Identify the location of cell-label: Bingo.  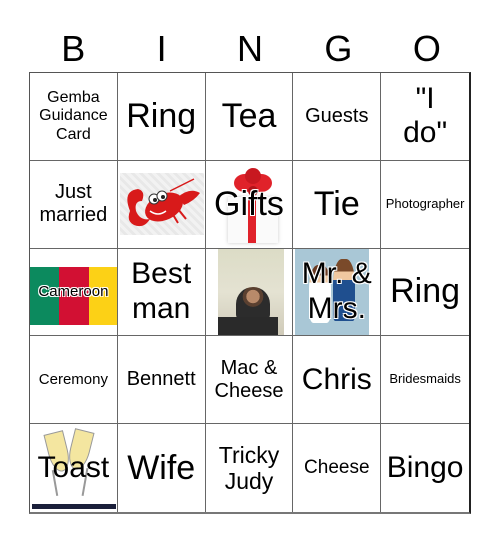
(425, 467).